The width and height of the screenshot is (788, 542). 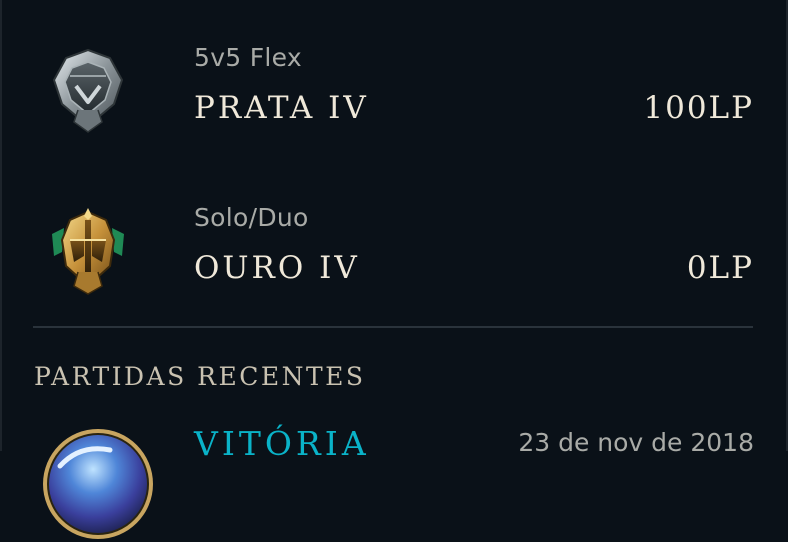 I want to click on queue-name: 5v5 Flex, so click(x=248, y=57).